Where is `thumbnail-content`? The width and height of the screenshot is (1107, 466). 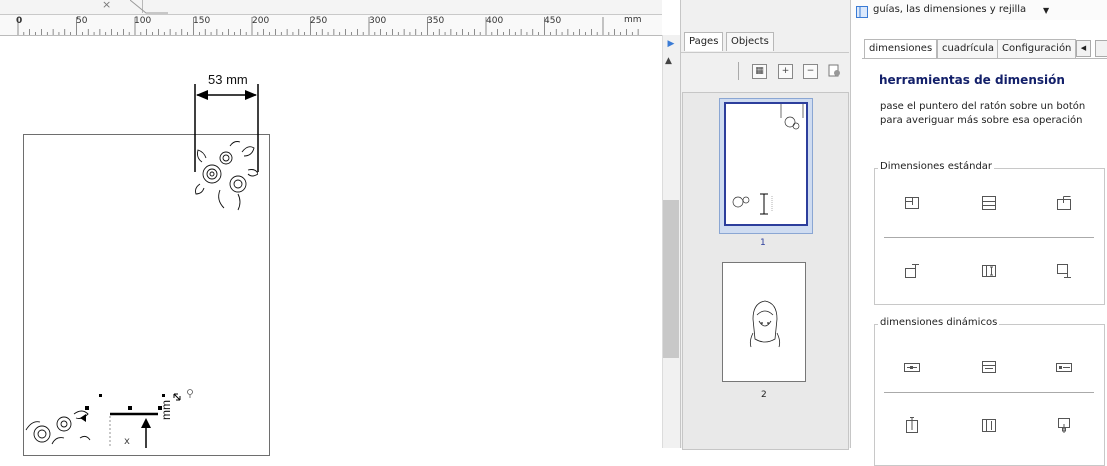 thumbnail-content is located at coordinates (768, 159).